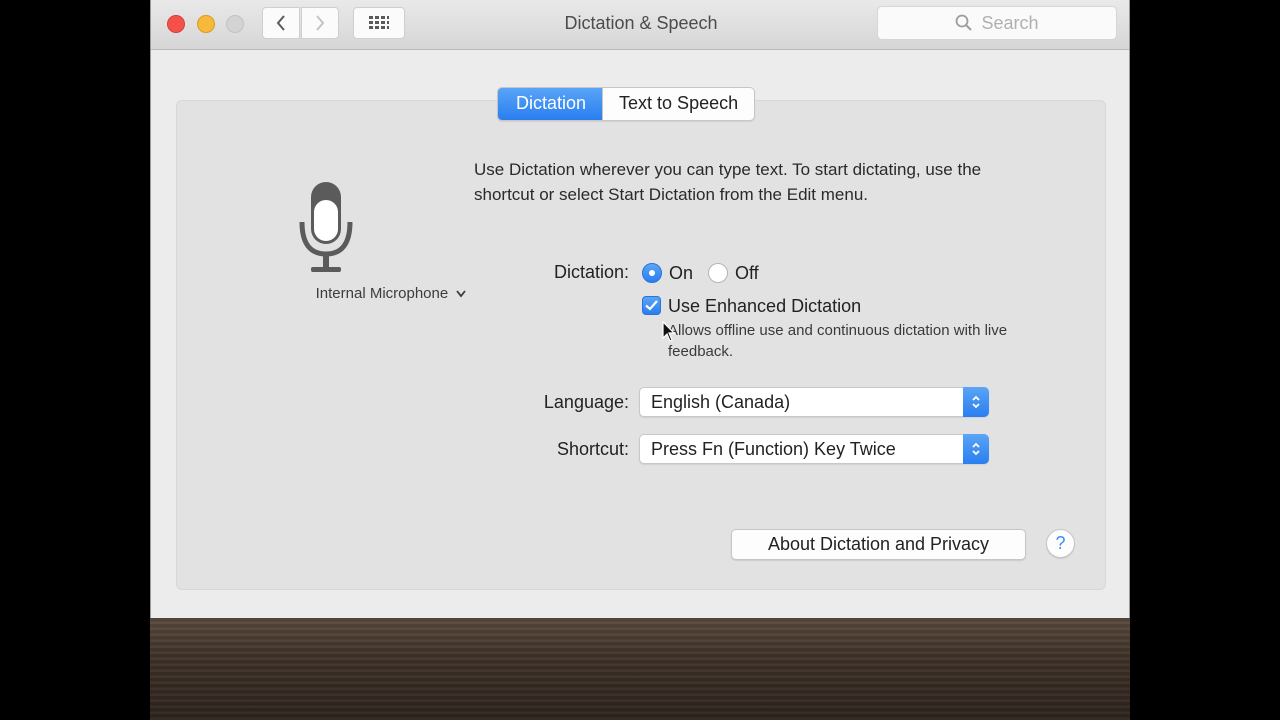 The width and height of the screenshot is (1280, 720). I want to click on microphone-icon, so click(326, 227).